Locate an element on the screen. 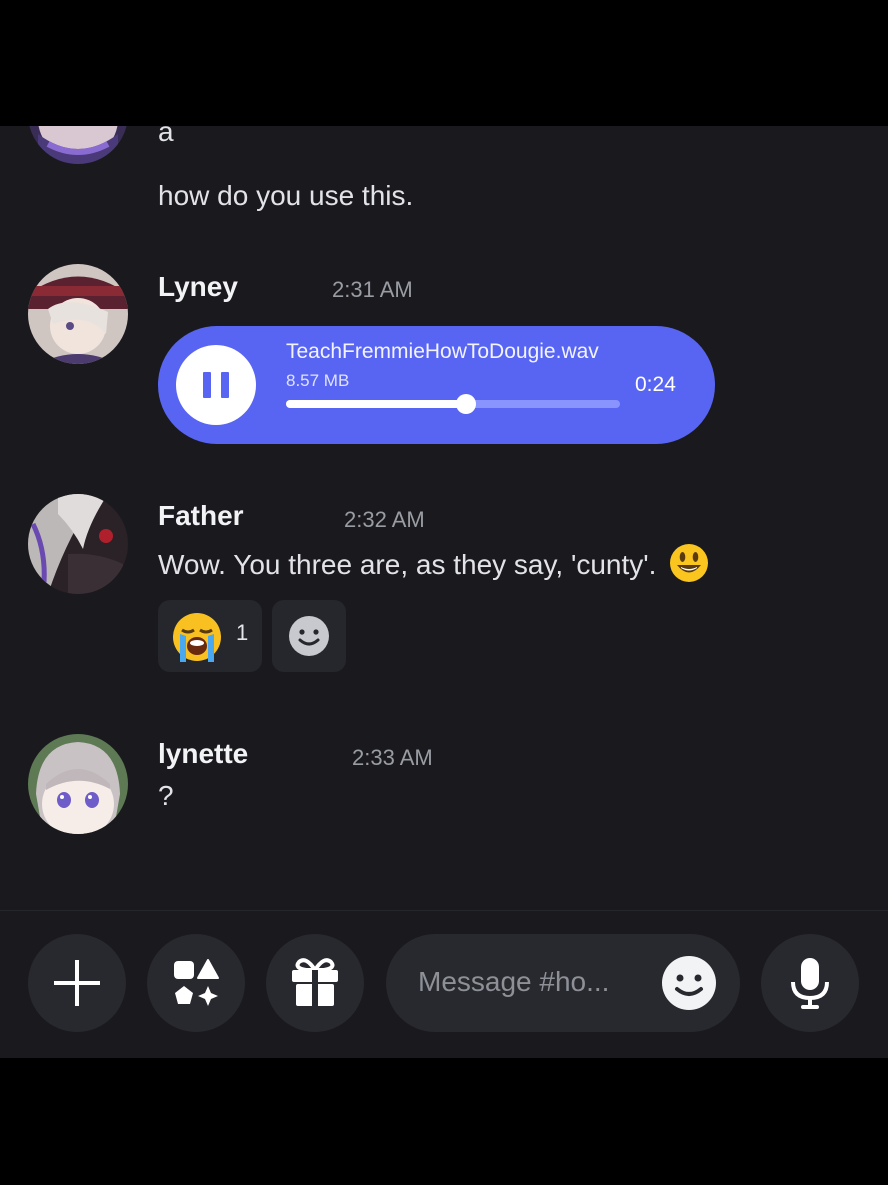 Image resolution: width=888 pixels, height=1185 pixels. audio-progress-track is located at coordinates (453, 404).